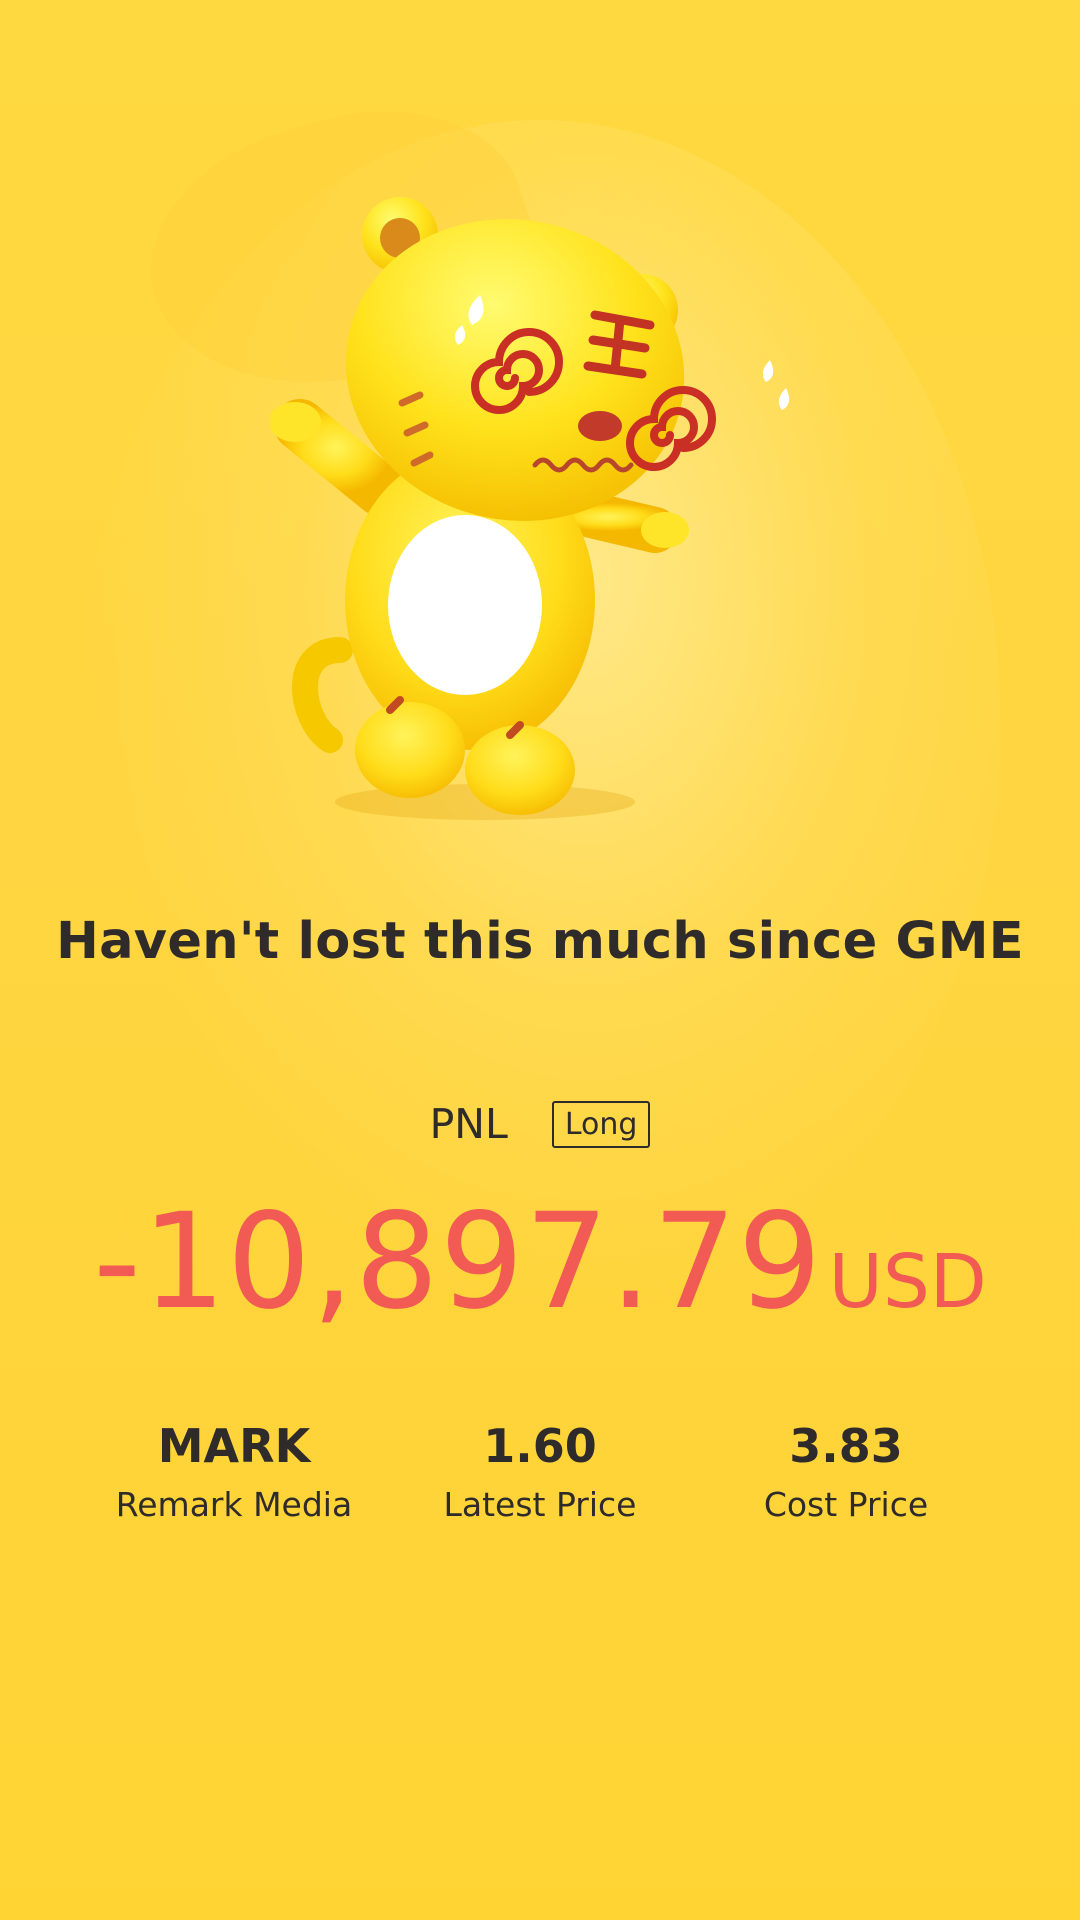  I want to click on headline: Haven't lost this much since GME, so click(540, 941).